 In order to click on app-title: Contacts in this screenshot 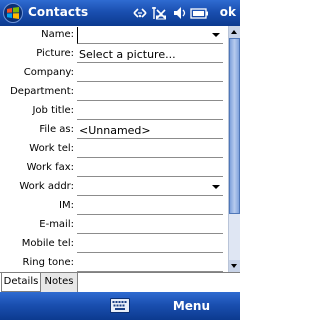, I will do `click(58, 12)`.